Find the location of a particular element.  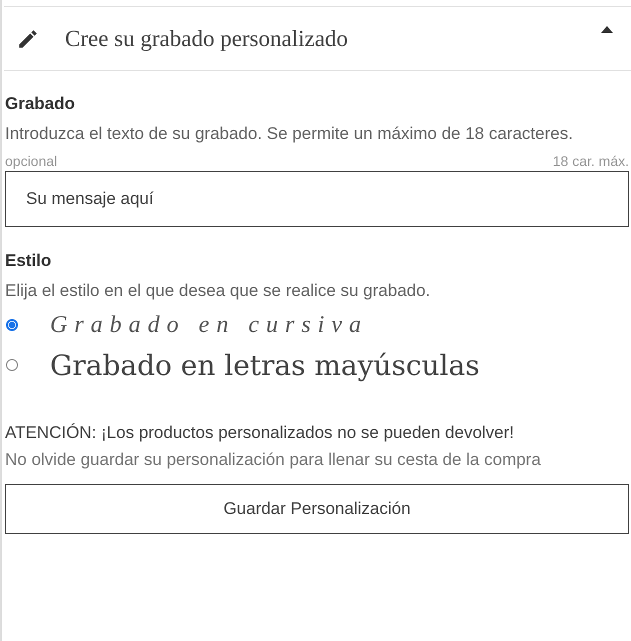

help-text: Introduzca el texto de su grabado. Se permite un máximo de 18 caracteres. is located at coordinates (289, 134).